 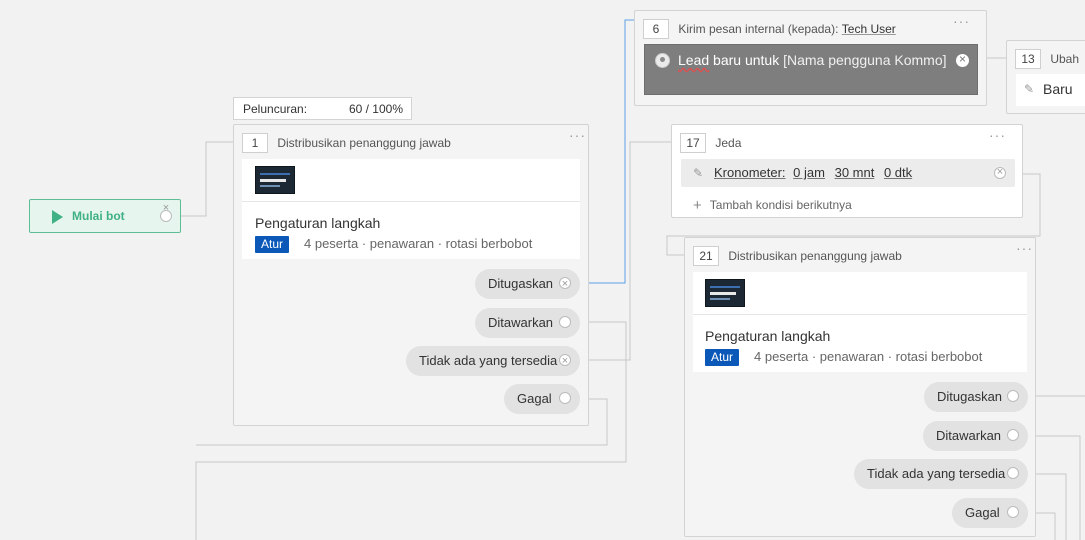 What do you see at coordinates (98, 216) in the screenshot?
I see `start-bot-label: Mulai bot` at bounding box center [98, 216].